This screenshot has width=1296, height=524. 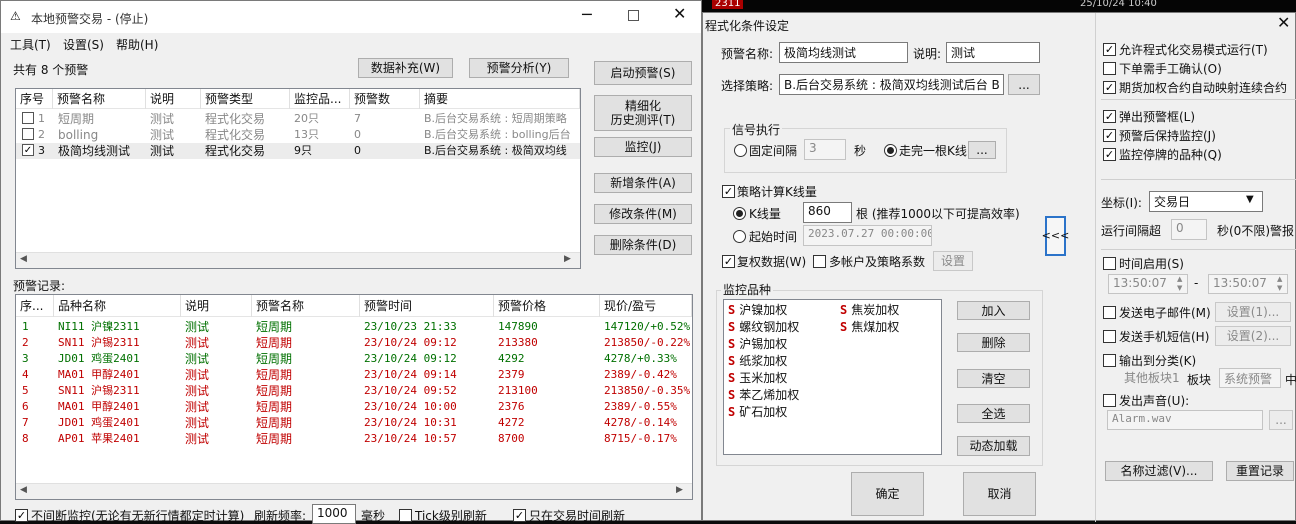 What do you see at coordinates (739, 213) in the screenshot?
I see `bar-count-radio` at bounding box center [739, 213].